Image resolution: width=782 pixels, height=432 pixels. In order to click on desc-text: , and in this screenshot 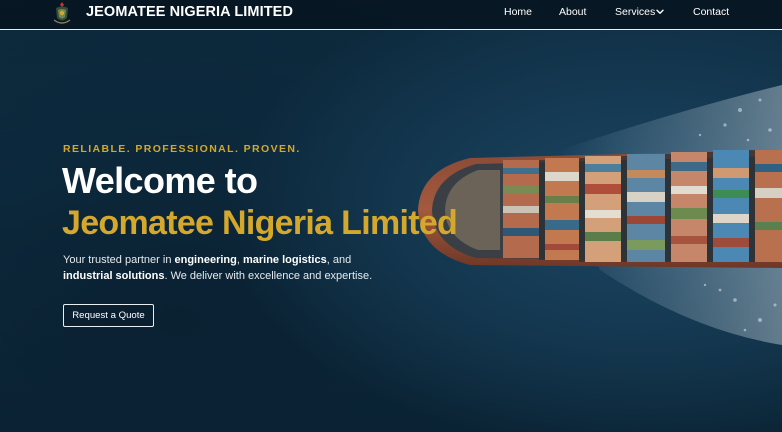, I will do `click(339, 260)`.